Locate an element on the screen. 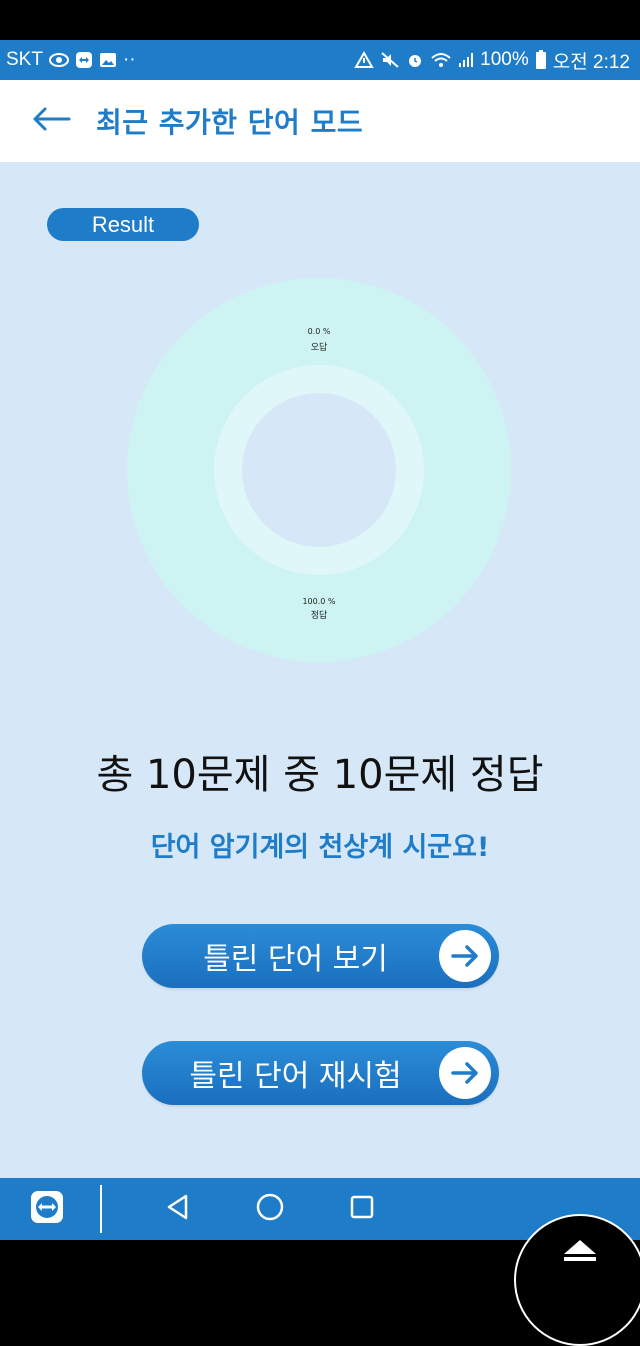 The image size is (640, 1346). alarm-icon is located at coordinates (415, 60).